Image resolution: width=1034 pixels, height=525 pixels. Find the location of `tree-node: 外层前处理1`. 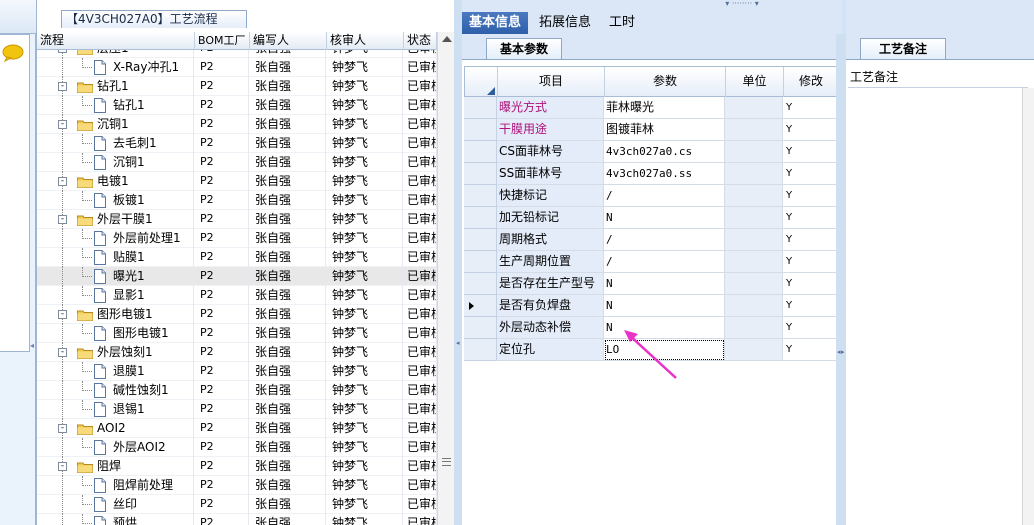

tree-node: 外层前处理1 is located at coordinates (115, 238).